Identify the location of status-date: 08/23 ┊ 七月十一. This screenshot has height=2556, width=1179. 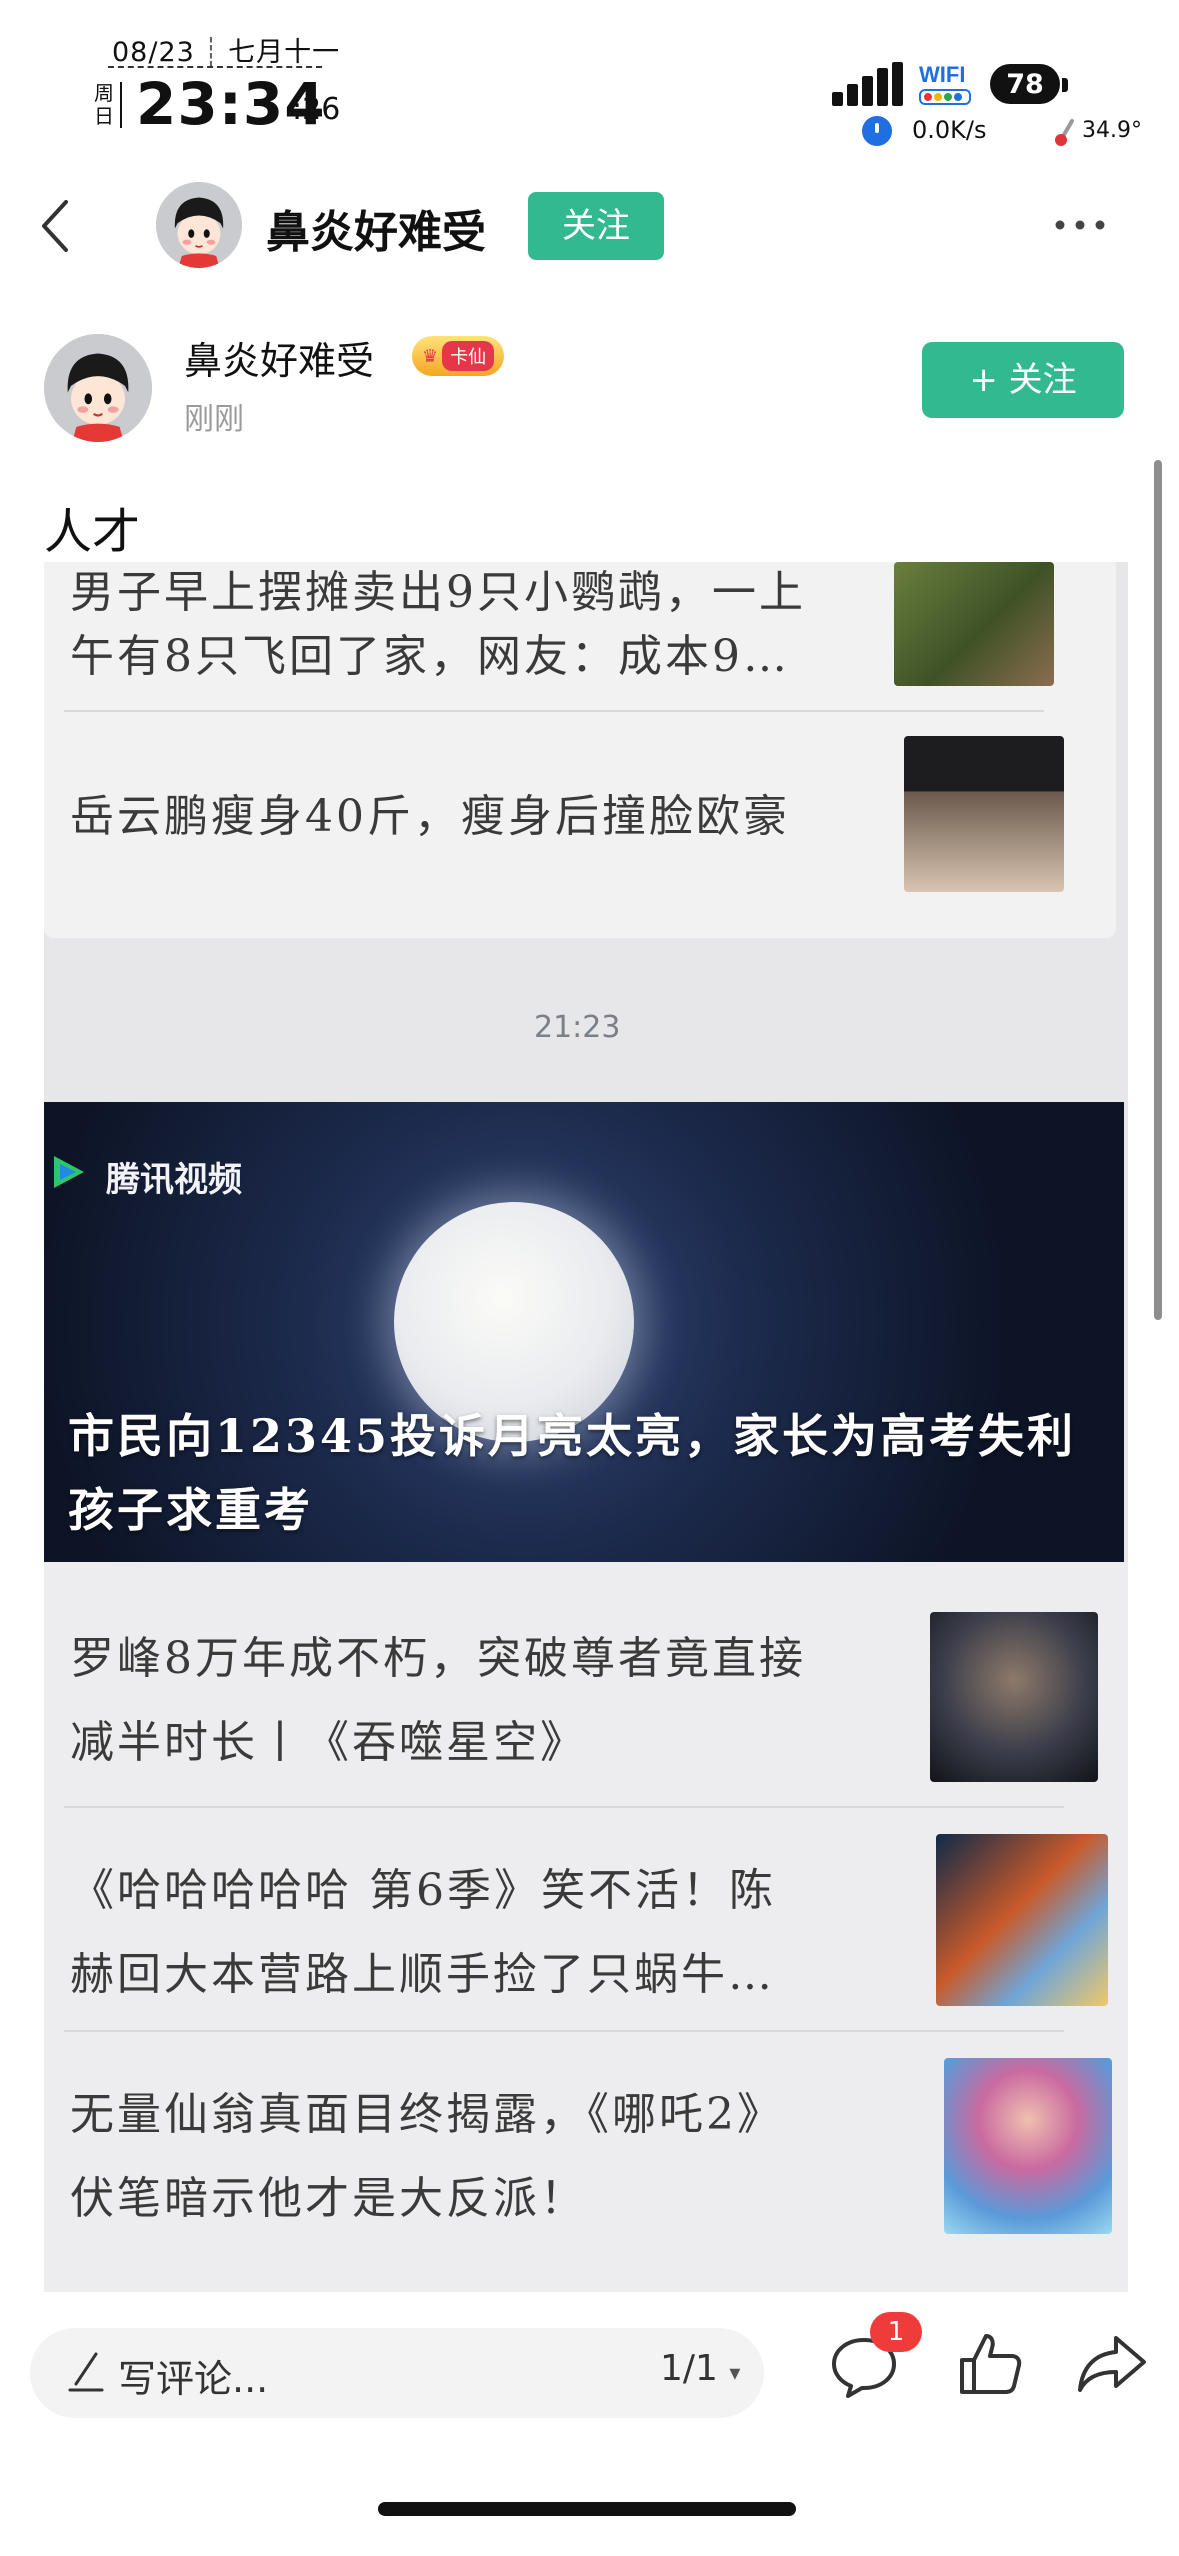
(226, 52).